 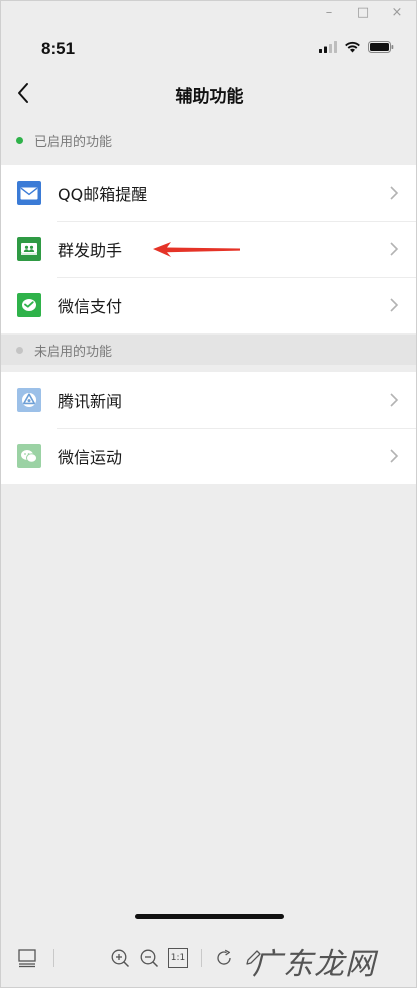 I want to click on section-disabled-header: 未启用的功能, so click(x=208, y=350).